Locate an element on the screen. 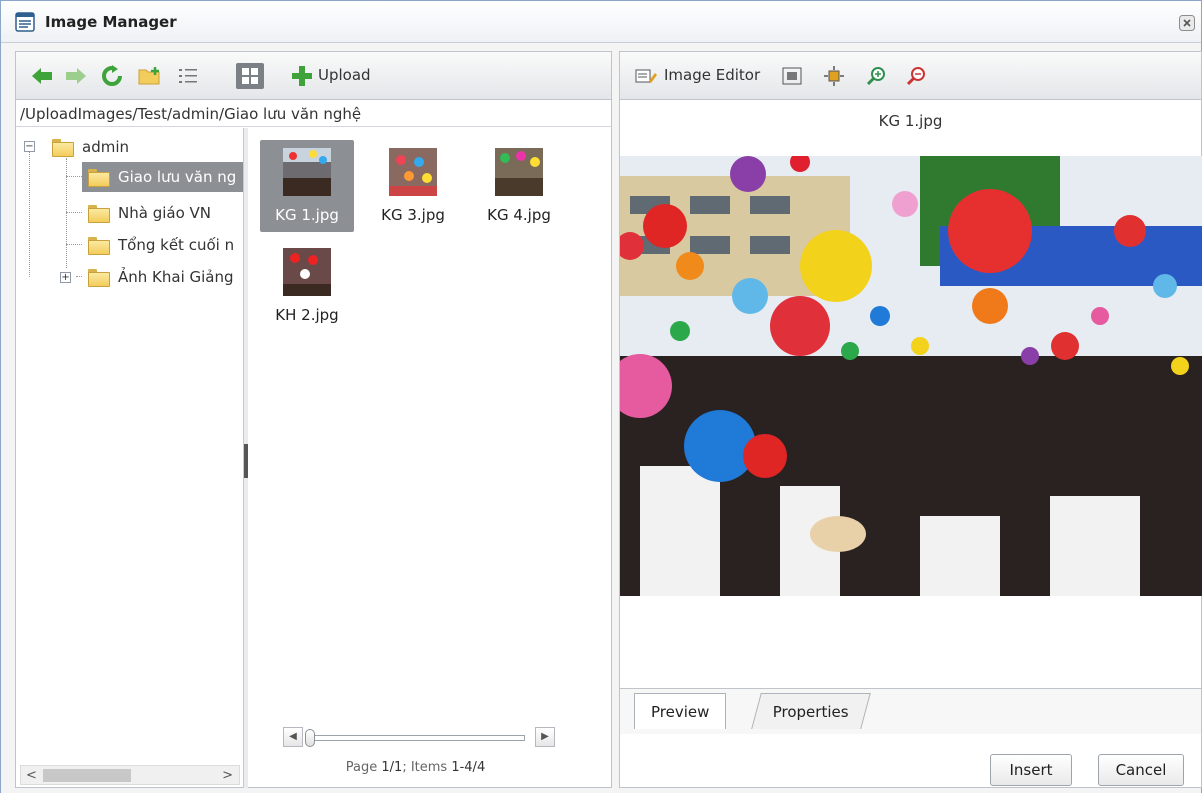 Image resolution: width=1202 pixels, height=793 pixels. cancel-button: Cancel is located at coordinates (1141, 770).